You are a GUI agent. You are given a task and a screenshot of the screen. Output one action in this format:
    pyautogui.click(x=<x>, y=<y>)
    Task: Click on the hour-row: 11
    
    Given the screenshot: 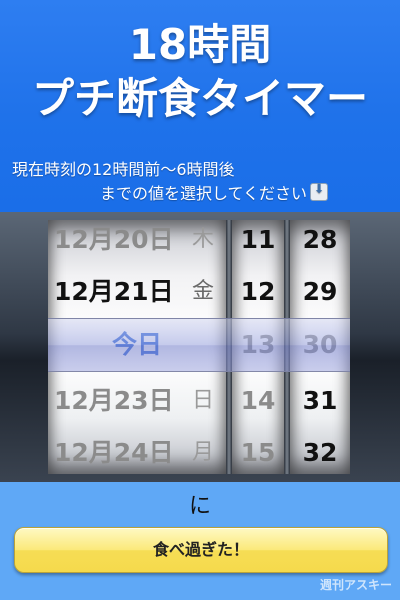 What is the action you would take?
    pyautogui.click(x=258, y=242)
    